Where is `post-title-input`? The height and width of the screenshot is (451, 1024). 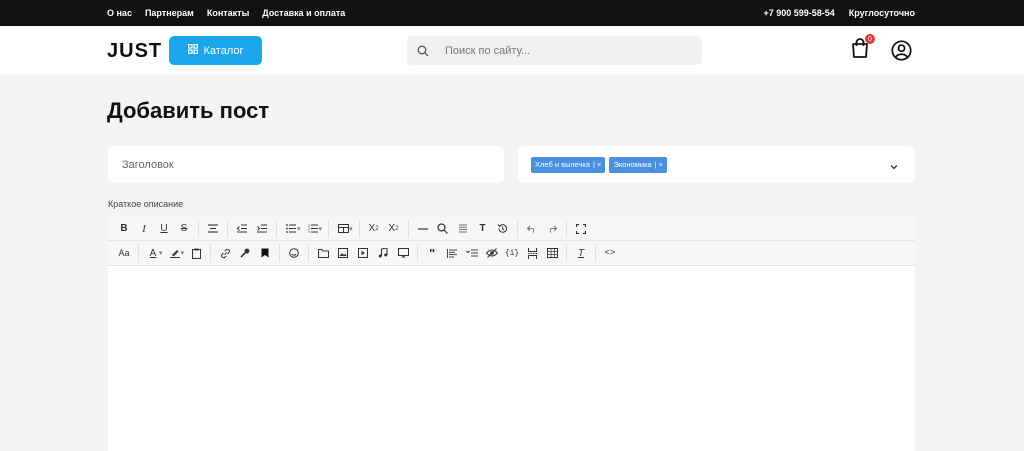
post-title-input is located at coordinates (306, 164).